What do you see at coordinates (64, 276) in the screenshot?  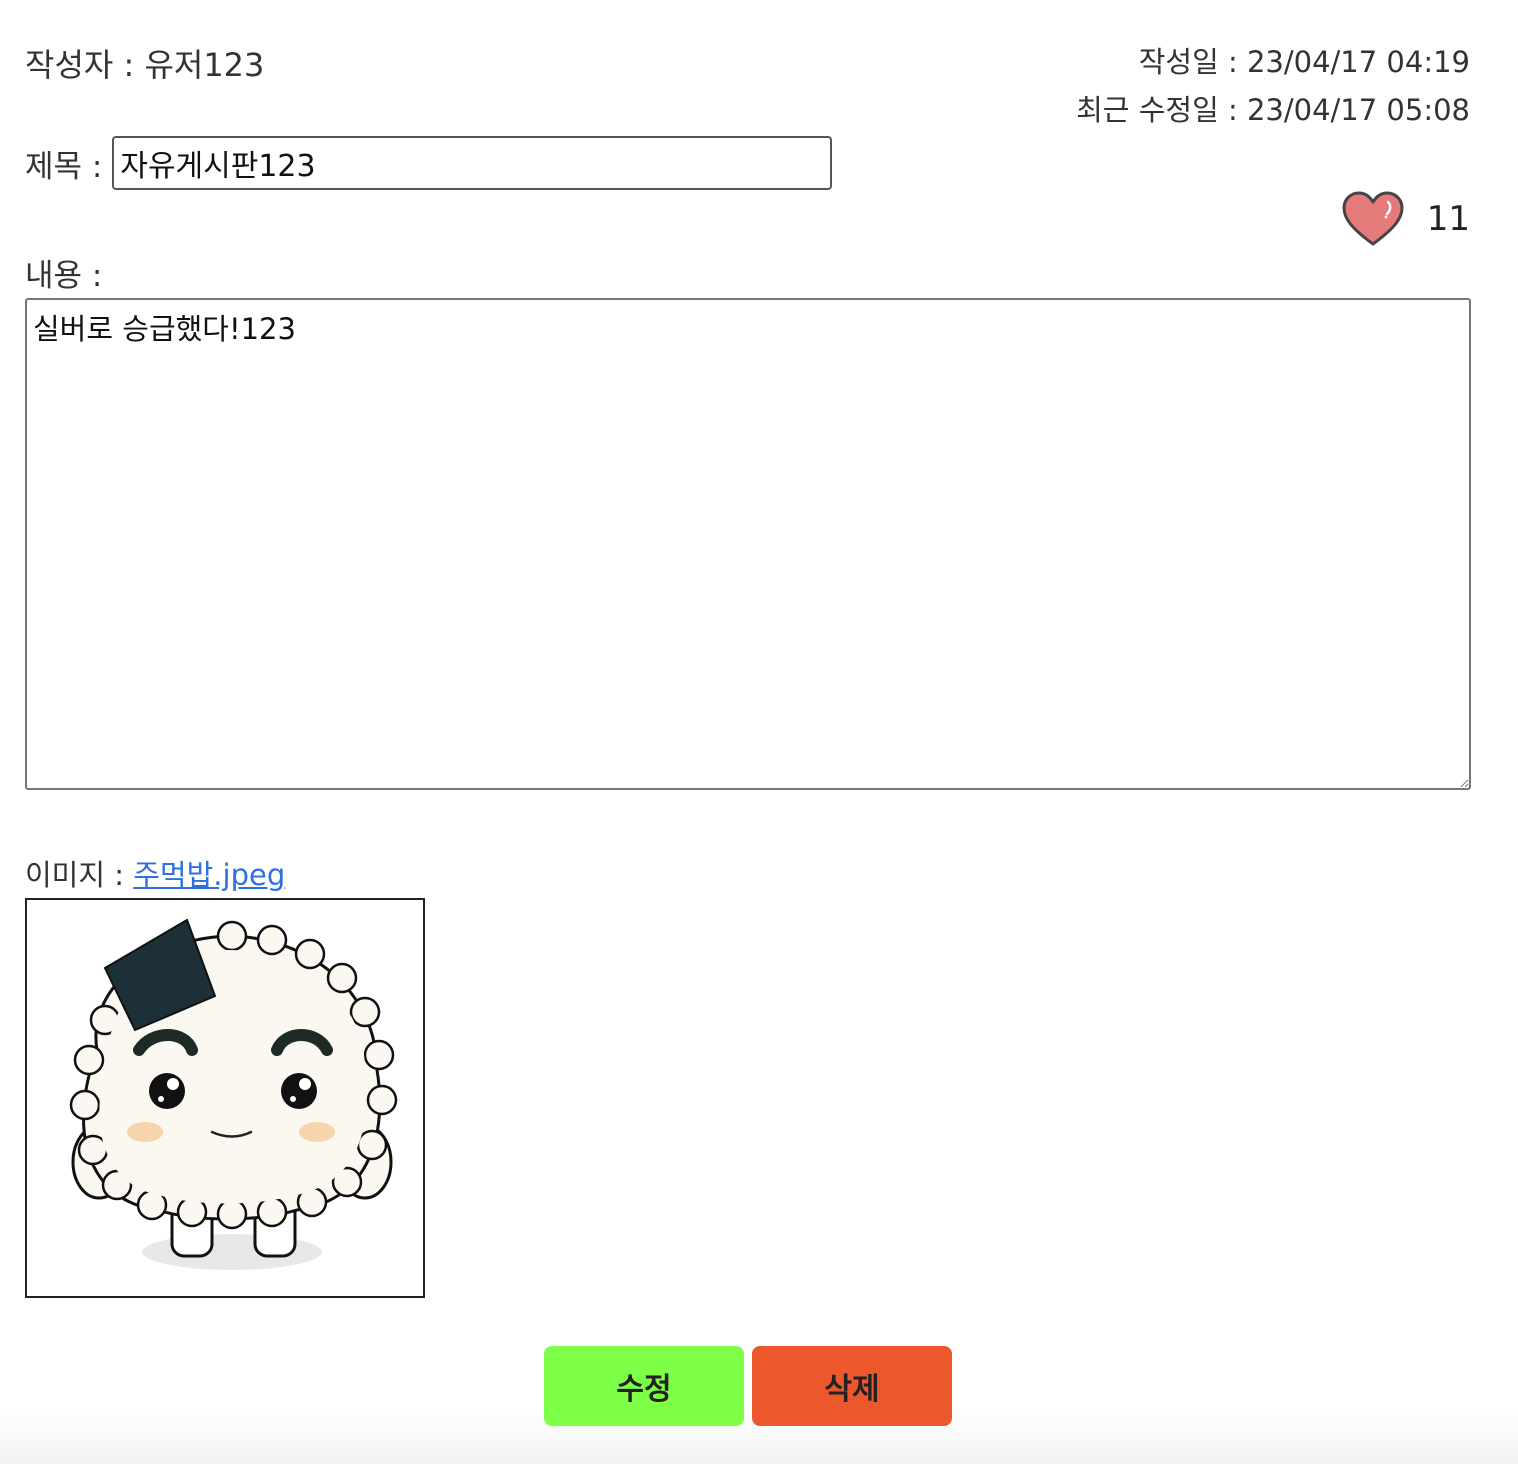 I see `content-label: 내용 :` at bounding box center [64, 276].